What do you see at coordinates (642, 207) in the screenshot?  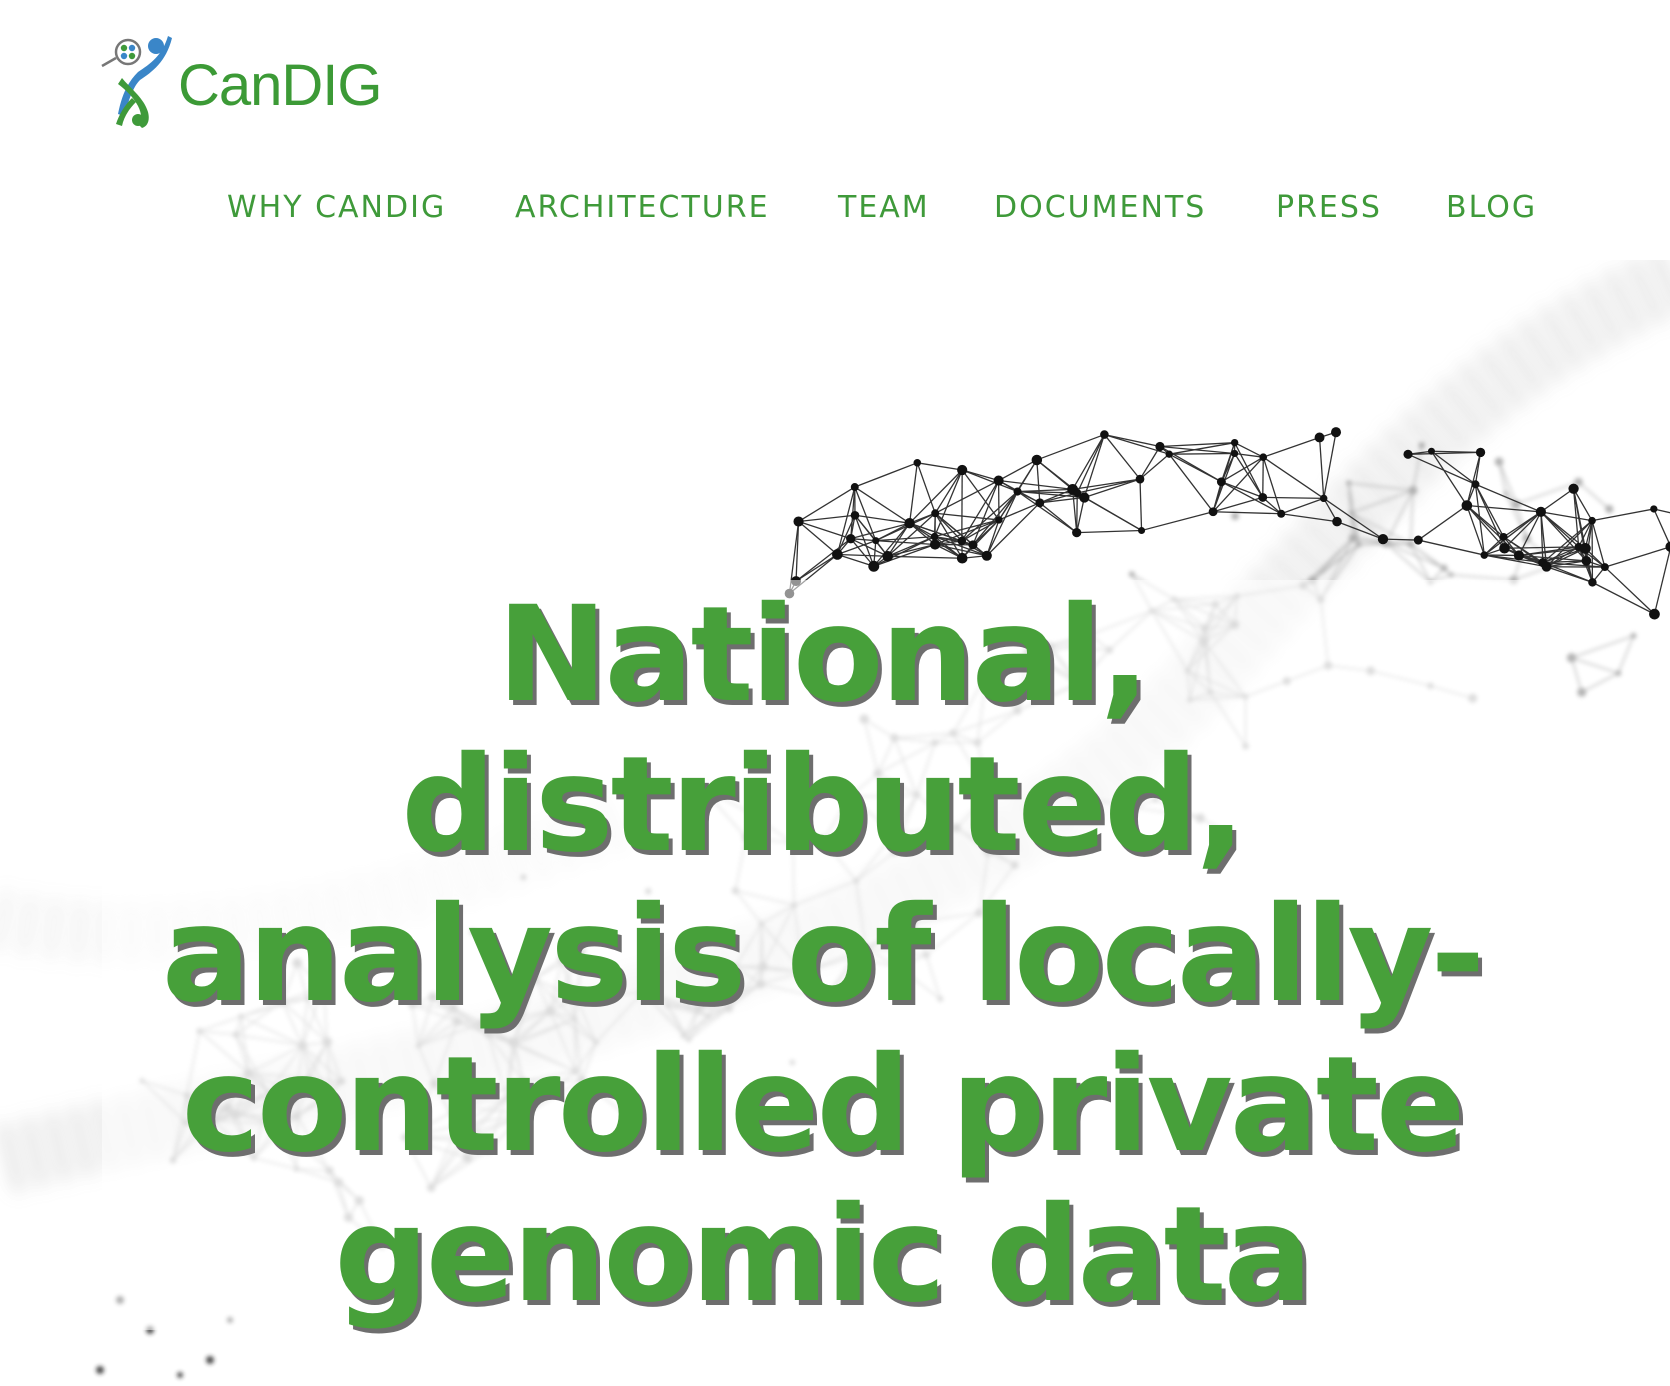 I see `nav-item-architecture: ARCHITECTURE` at bounding box center [642, 207].